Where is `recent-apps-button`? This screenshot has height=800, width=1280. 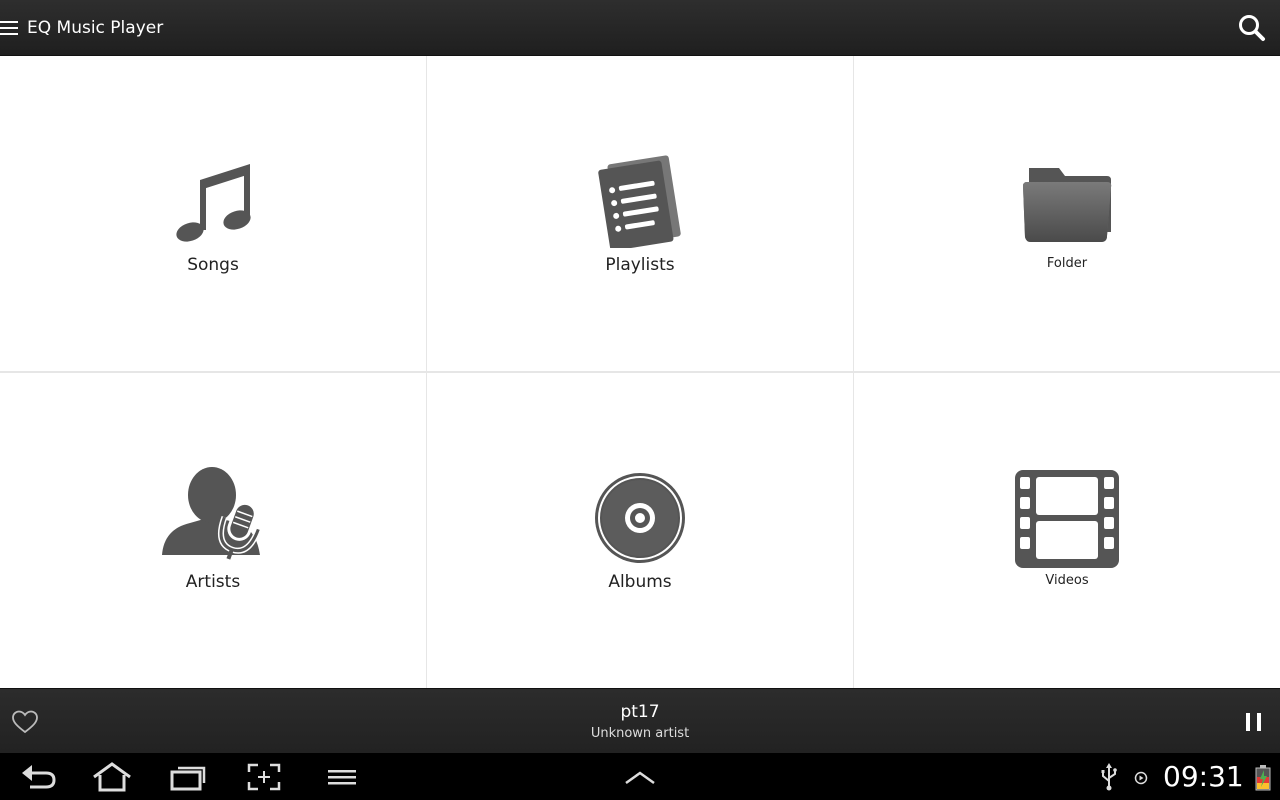 recent-apps-button is located at coordinates (188, 777).